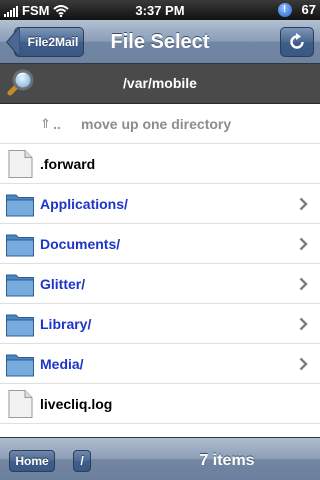 The height and width of the screenshot is (480, 320). I want to click on list-item-label: Applications/, so click(84, 204).